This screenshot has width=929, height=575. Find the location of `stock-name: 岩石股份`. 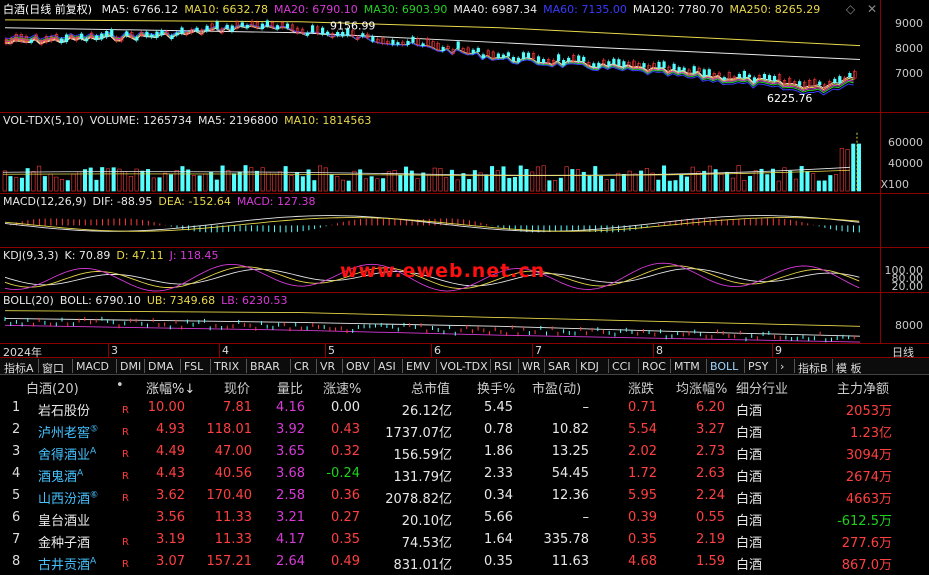

stock-name: 岩石股份 is located at coordinates (64, 409).